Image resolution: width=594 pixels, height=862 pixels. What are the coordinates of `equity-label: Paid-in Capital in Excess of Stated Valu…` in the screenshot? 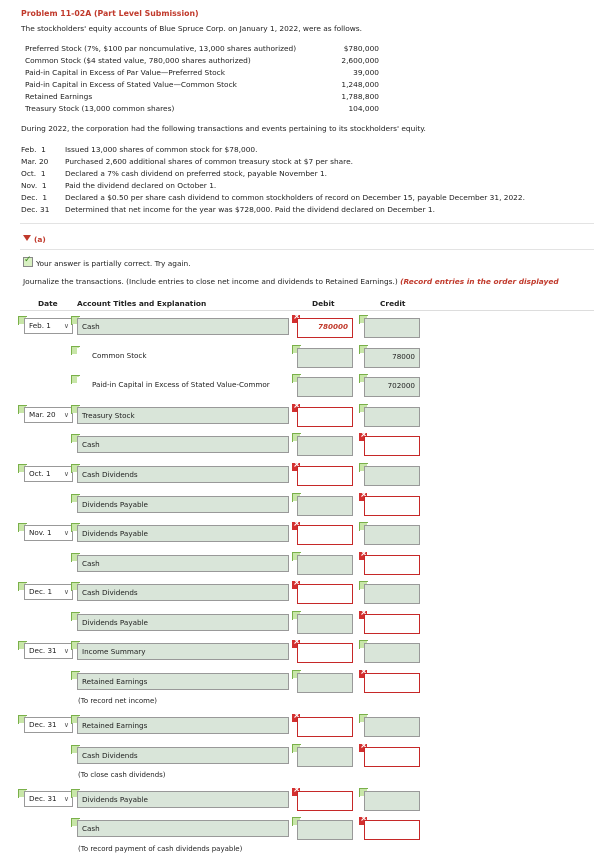 It's located at (131, 84).